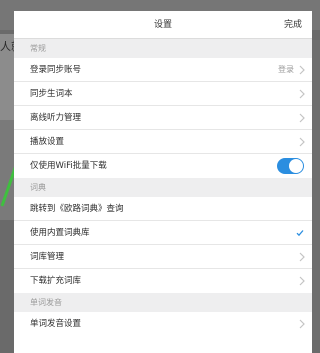  What do you see at coordinates (163, 281) in the screenshot?
I see `row-download-extra-dictionaries: 下载扩充词库` at bounding box center [163, 281].